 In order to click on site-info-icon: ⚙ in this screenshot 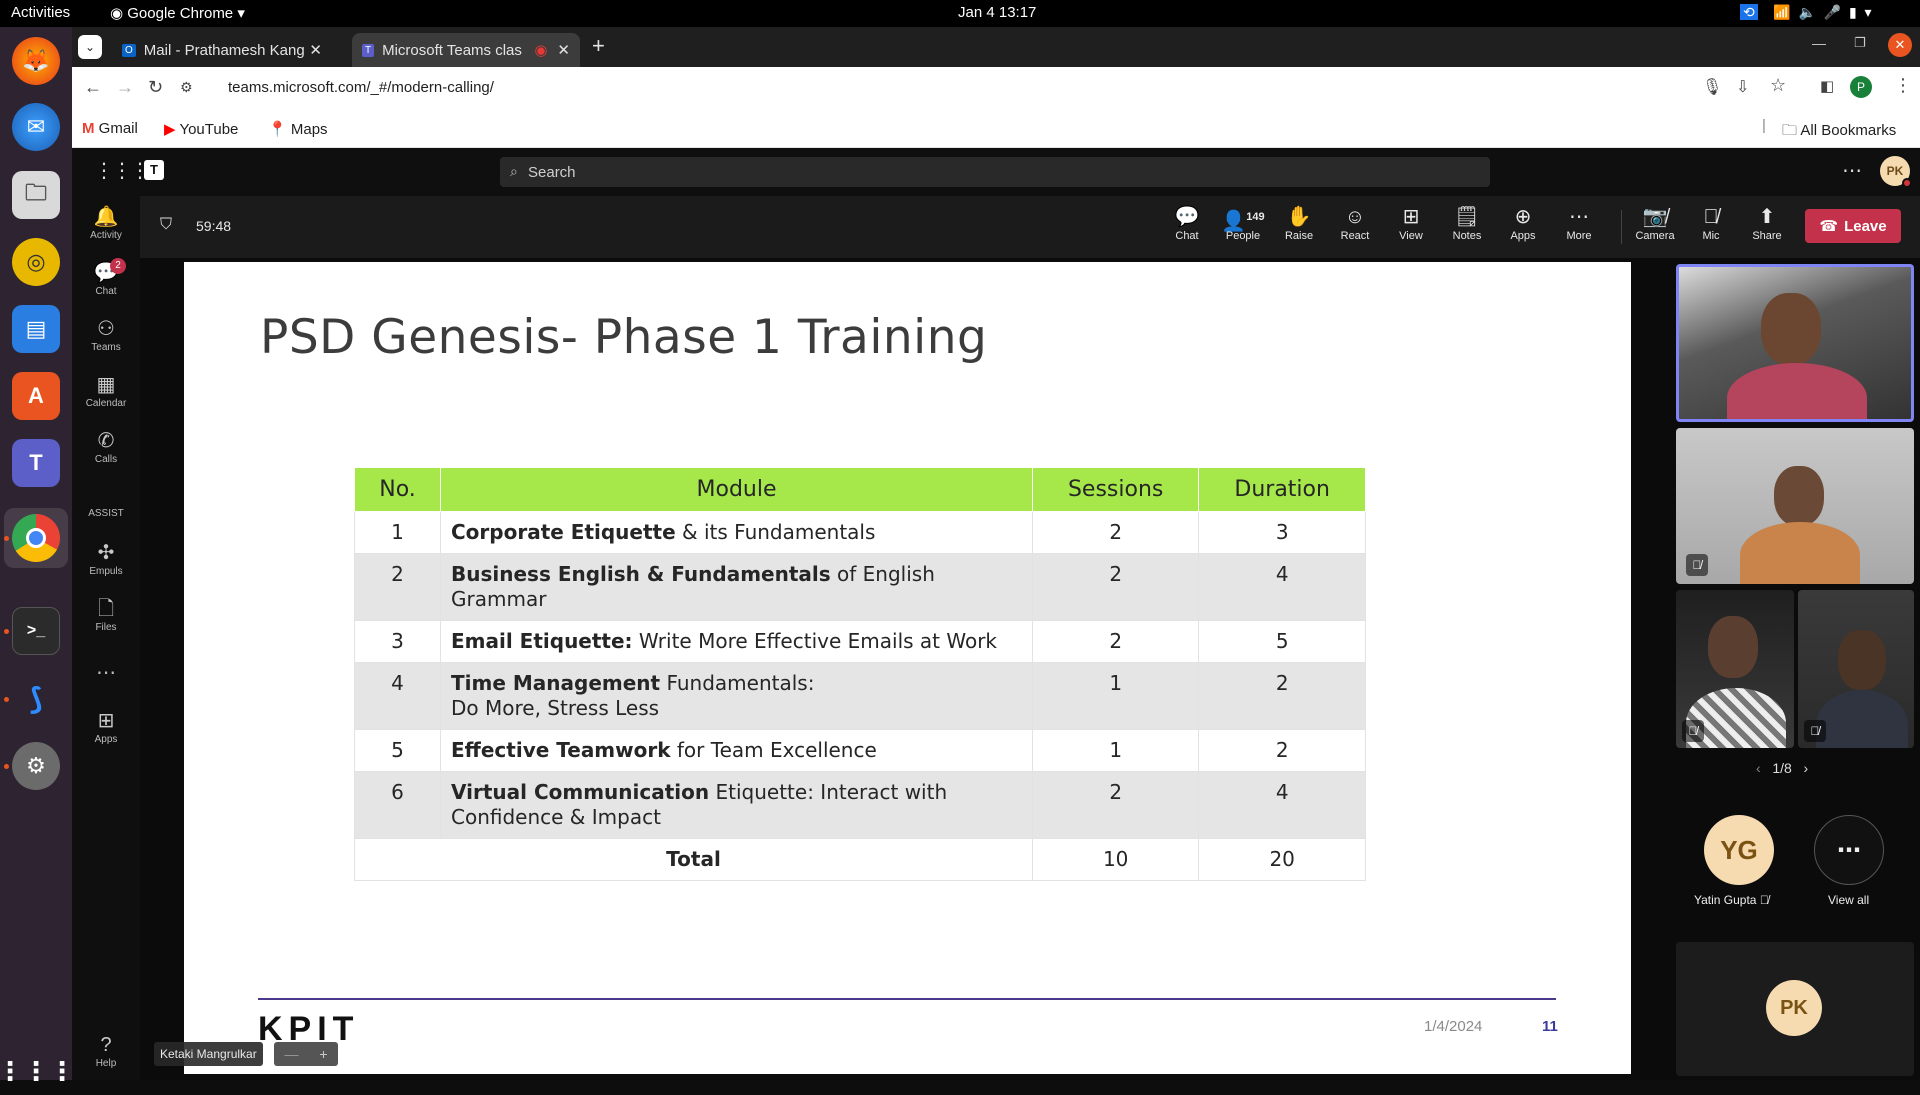, I will do `click(186, 87)`.